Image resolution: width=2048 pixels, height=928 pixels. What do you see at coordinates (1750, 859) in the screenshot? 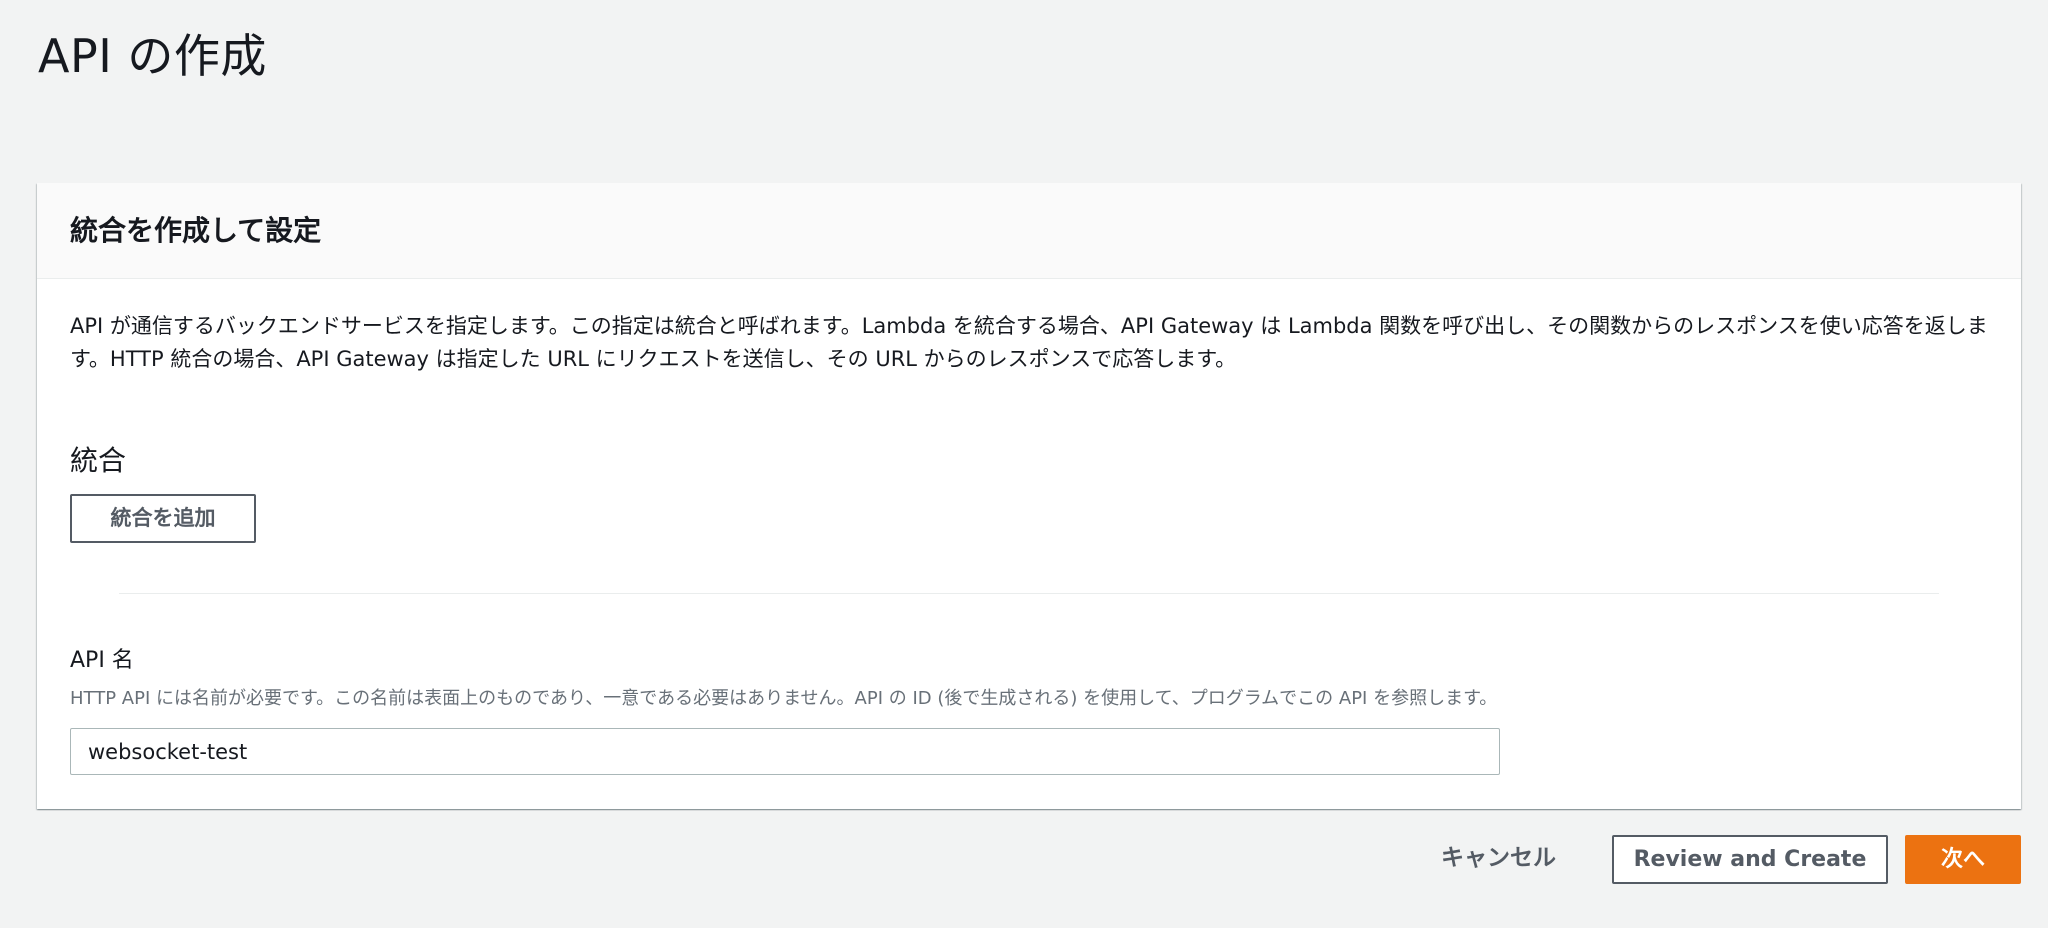
I see `review-and-create-button: Review and Create` at bounding box center [1750, 859].